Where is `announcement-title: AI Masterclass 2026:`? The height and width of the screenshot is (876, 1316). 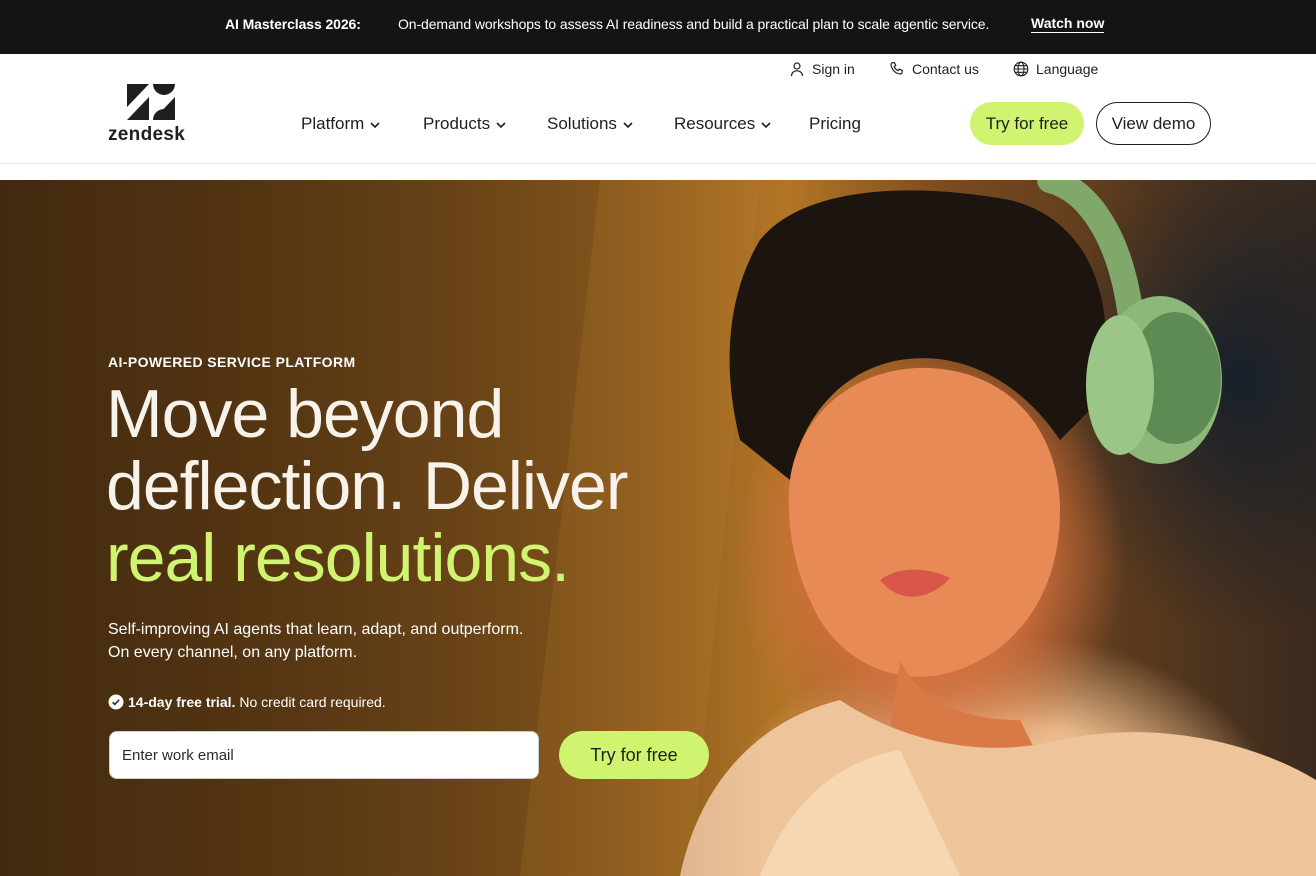
announcement-title: AI Masterclass 2026: is located at coordinates (293, 24).